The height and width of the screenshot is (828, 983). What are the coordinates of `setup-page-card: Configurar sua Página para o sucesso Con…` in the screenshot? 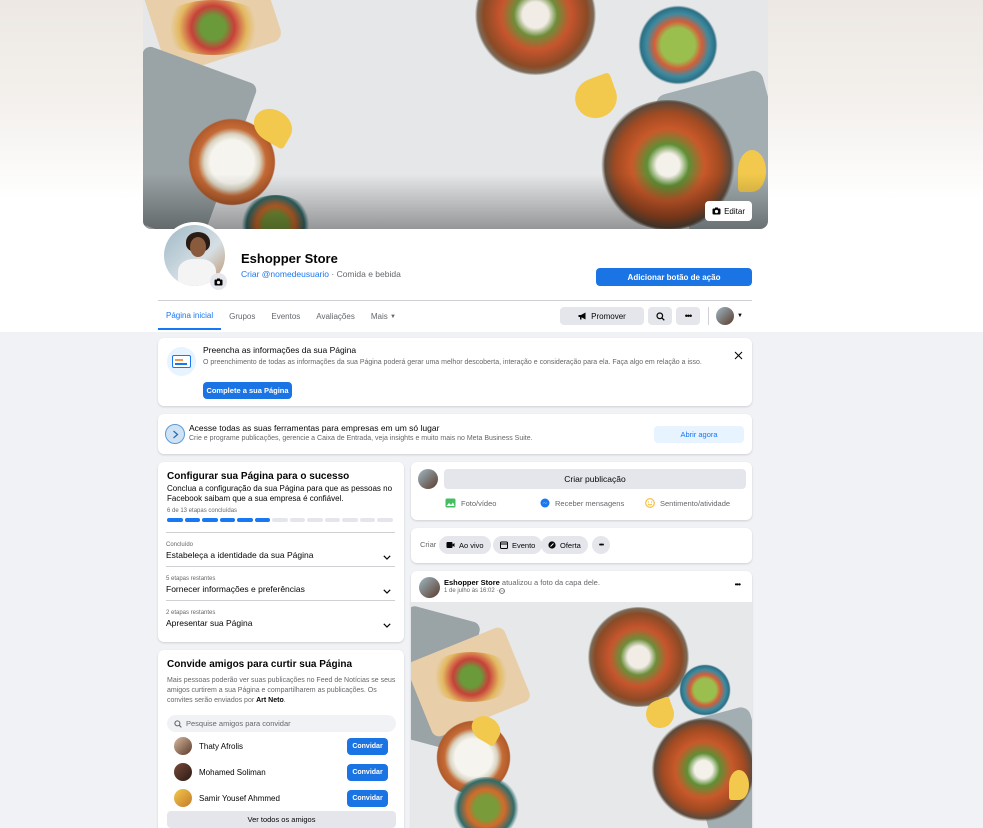 It's located at (281, 552).